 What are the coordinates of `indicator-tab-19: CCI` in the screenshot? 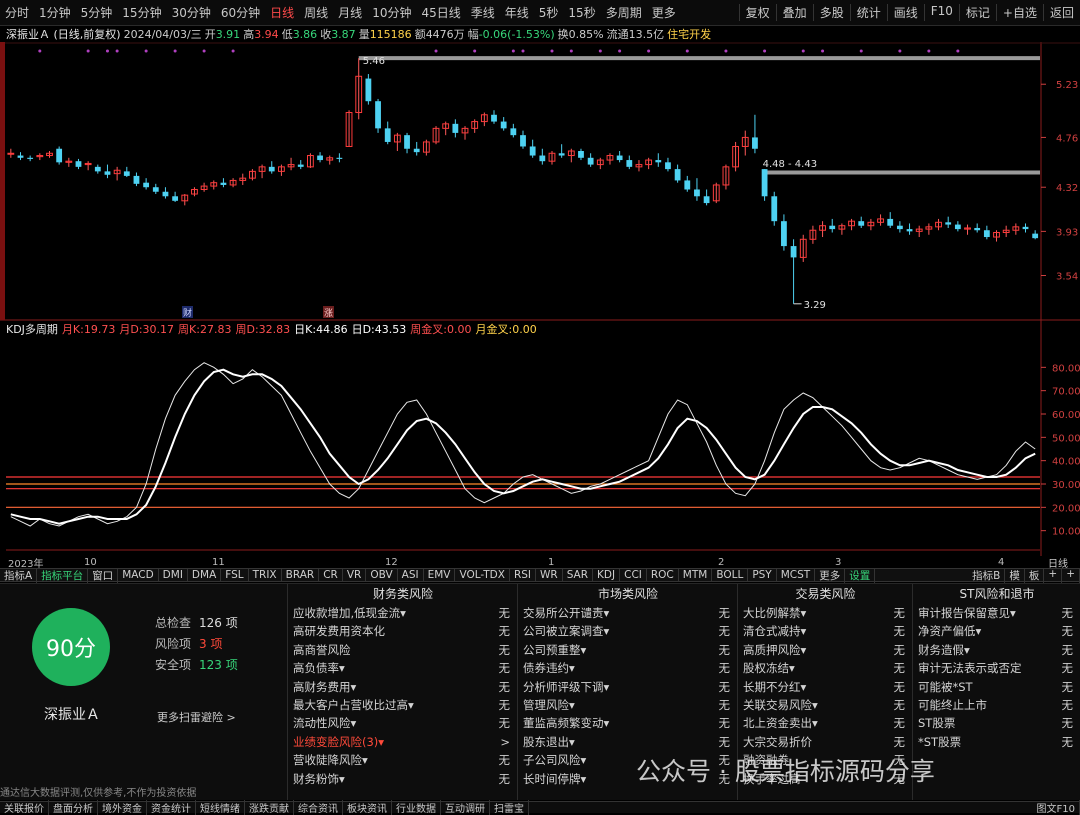 It's located at (633, 575).